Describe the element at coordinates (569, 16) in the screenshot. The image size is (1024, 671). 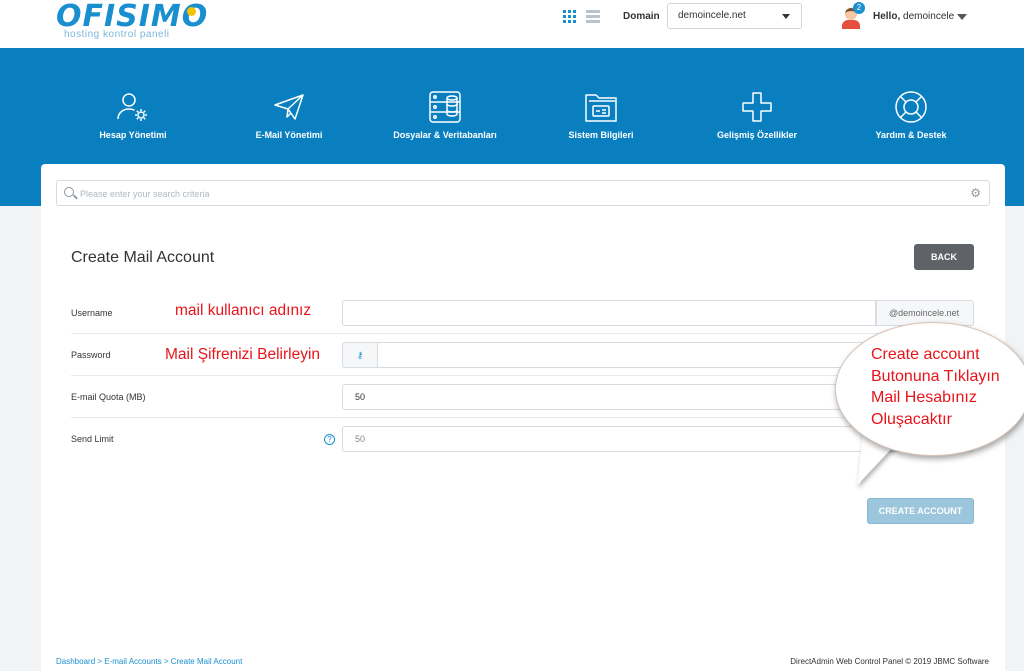
I see `grid-view-icon` at that location.